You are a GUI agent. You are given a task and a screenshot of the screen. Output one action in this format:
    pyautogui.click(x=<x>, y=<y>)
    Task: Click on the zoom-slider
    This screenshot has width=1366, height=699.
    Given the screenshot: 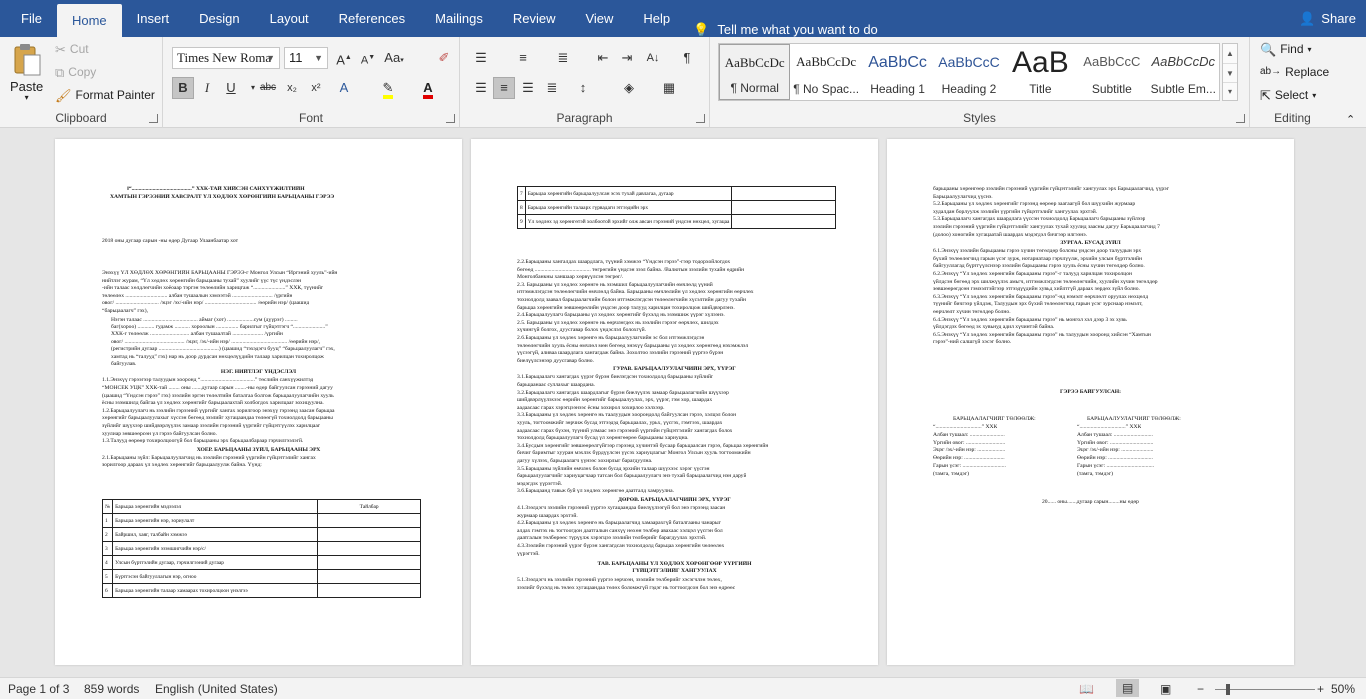 What is the action you would take?
    pyautogui.click(x=1265, y=689)
    